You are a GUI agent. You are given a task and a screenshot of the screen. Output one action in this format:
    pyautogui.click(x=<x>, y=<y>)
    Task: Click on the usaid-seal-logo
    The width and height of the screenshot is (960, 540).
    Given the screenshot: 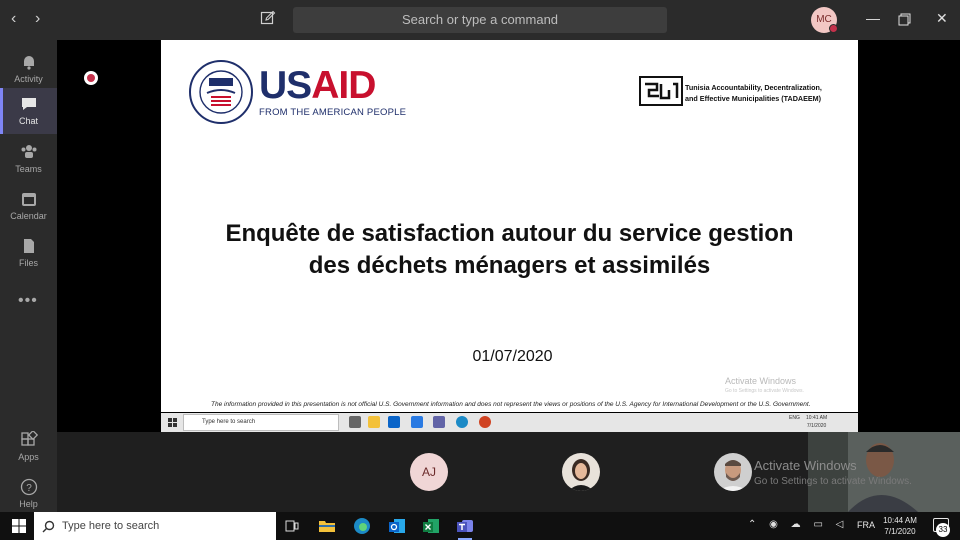 What is the action you would take?
    pyautogui.click(x=221, y=92)
    